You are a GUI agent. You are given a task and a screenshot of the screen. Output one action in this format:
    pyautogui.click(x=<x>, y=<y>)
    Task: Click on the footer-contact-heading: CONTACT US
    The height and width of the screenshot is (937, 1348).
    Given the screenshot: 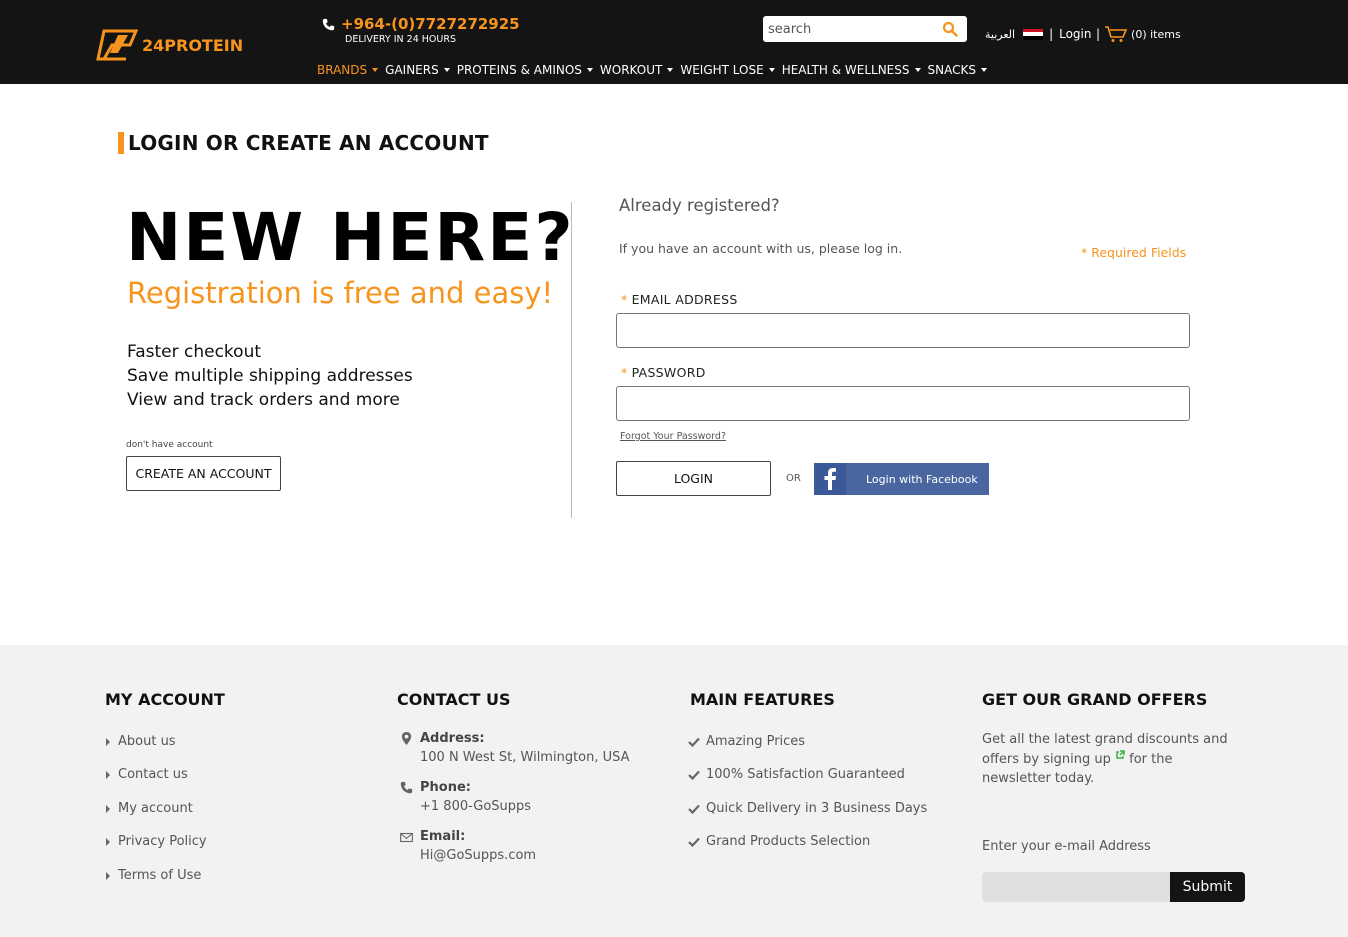 What is the action you would take?
    pyautogui.click(x=454, y=699)
    